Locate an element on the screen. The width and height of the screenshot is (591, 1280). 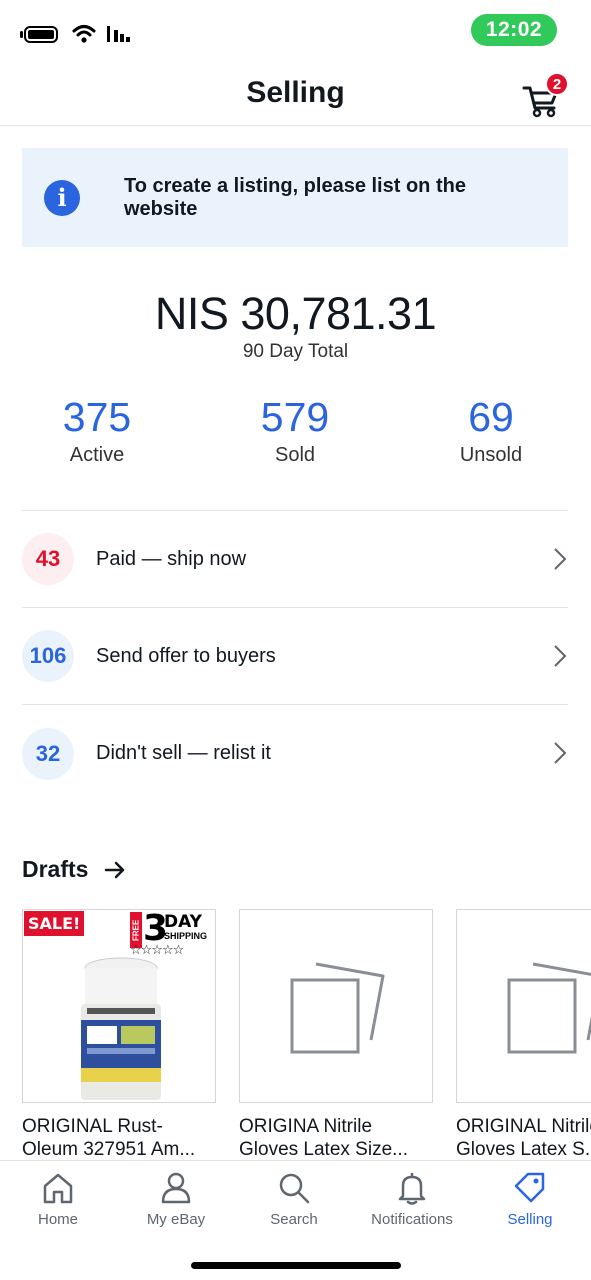
count-badge: 106 is located at coordinates (48, 656).